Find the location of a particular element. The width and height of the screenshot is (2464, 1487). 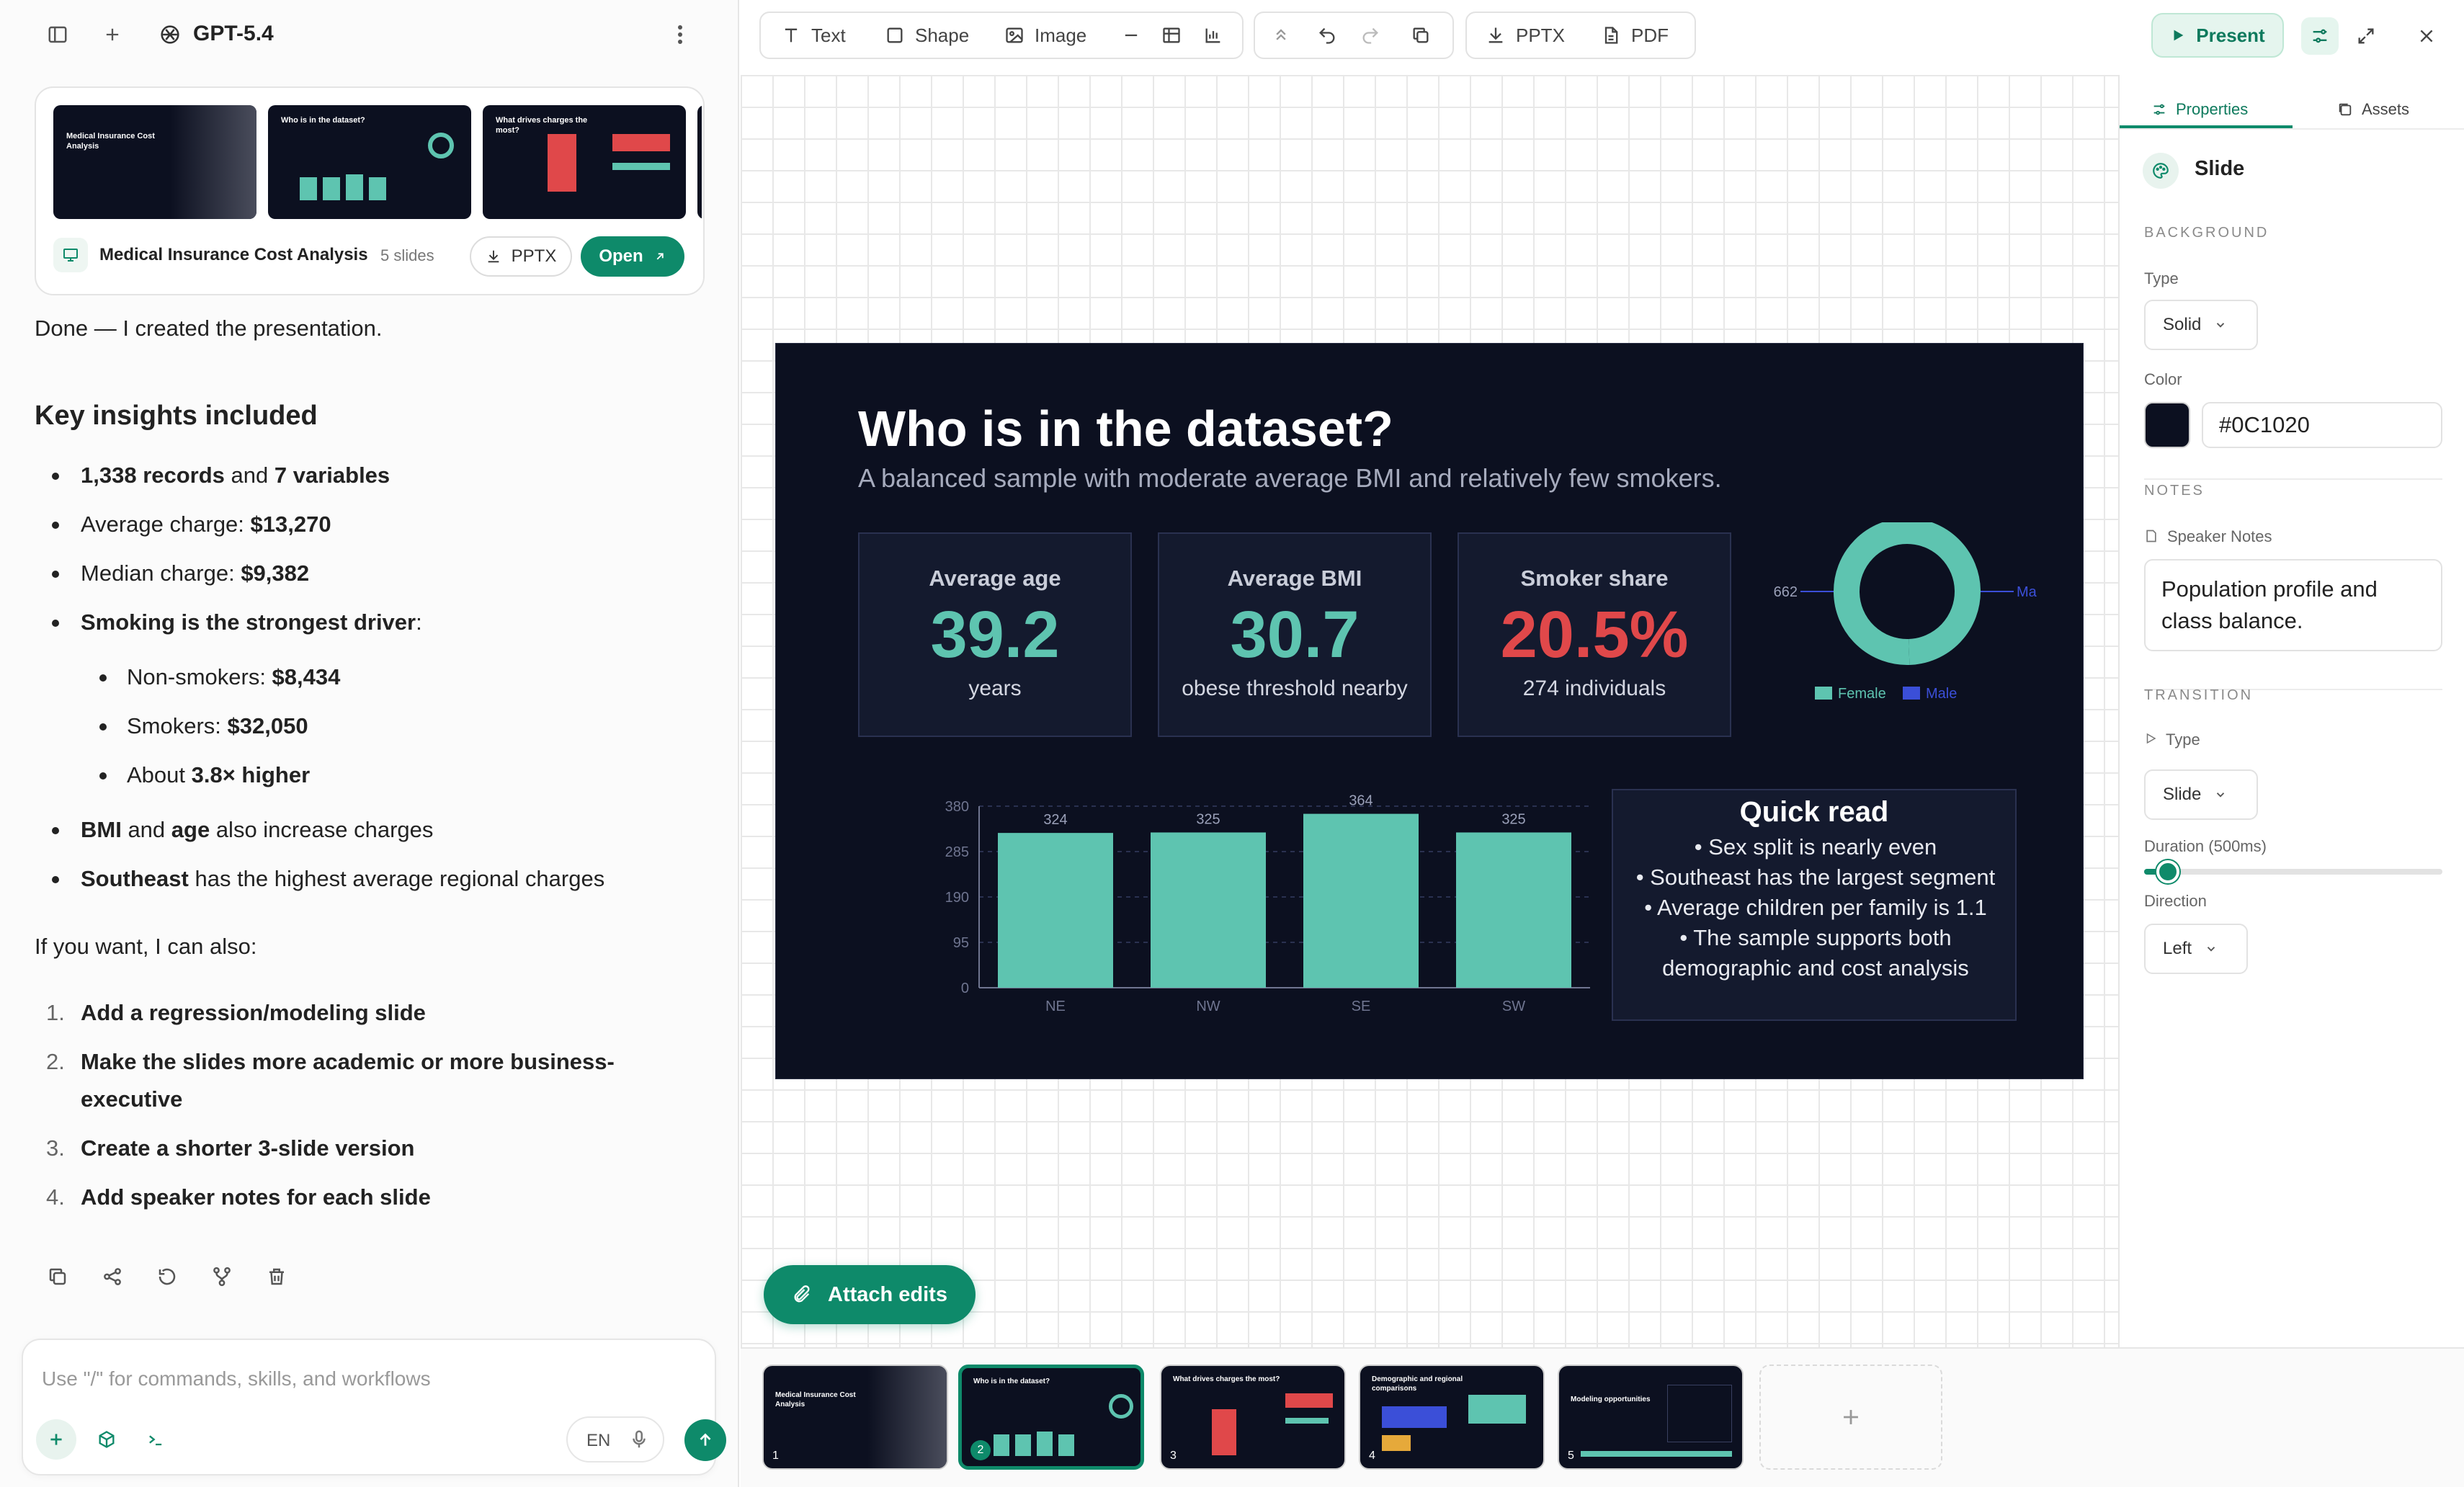

model-name: GPT-5.4 is located at coordinates (233, 34).